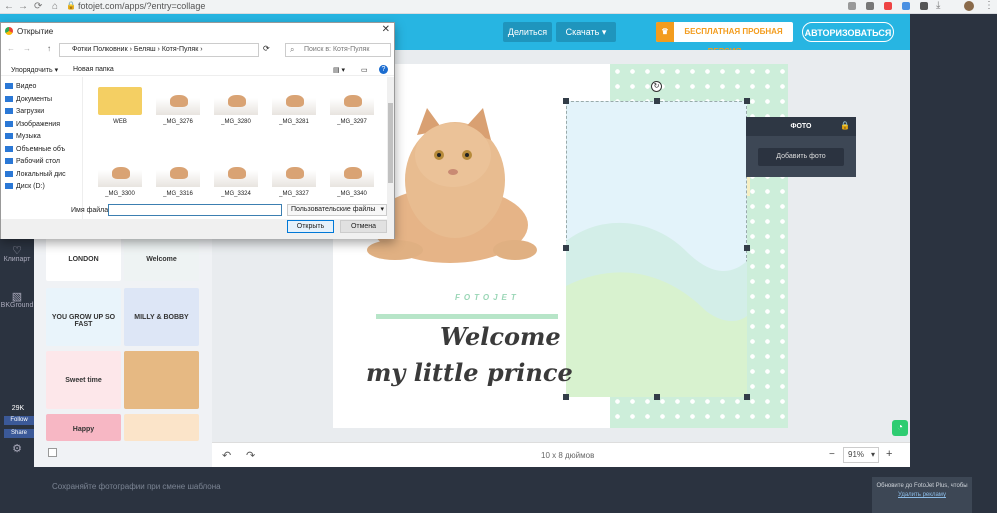 The width and height of the screenshot is (997, 513). What do you see at coordinates (19, 433) in the screenshot?
I see `fb-share-button: Share` at bounding box center [19, 433].